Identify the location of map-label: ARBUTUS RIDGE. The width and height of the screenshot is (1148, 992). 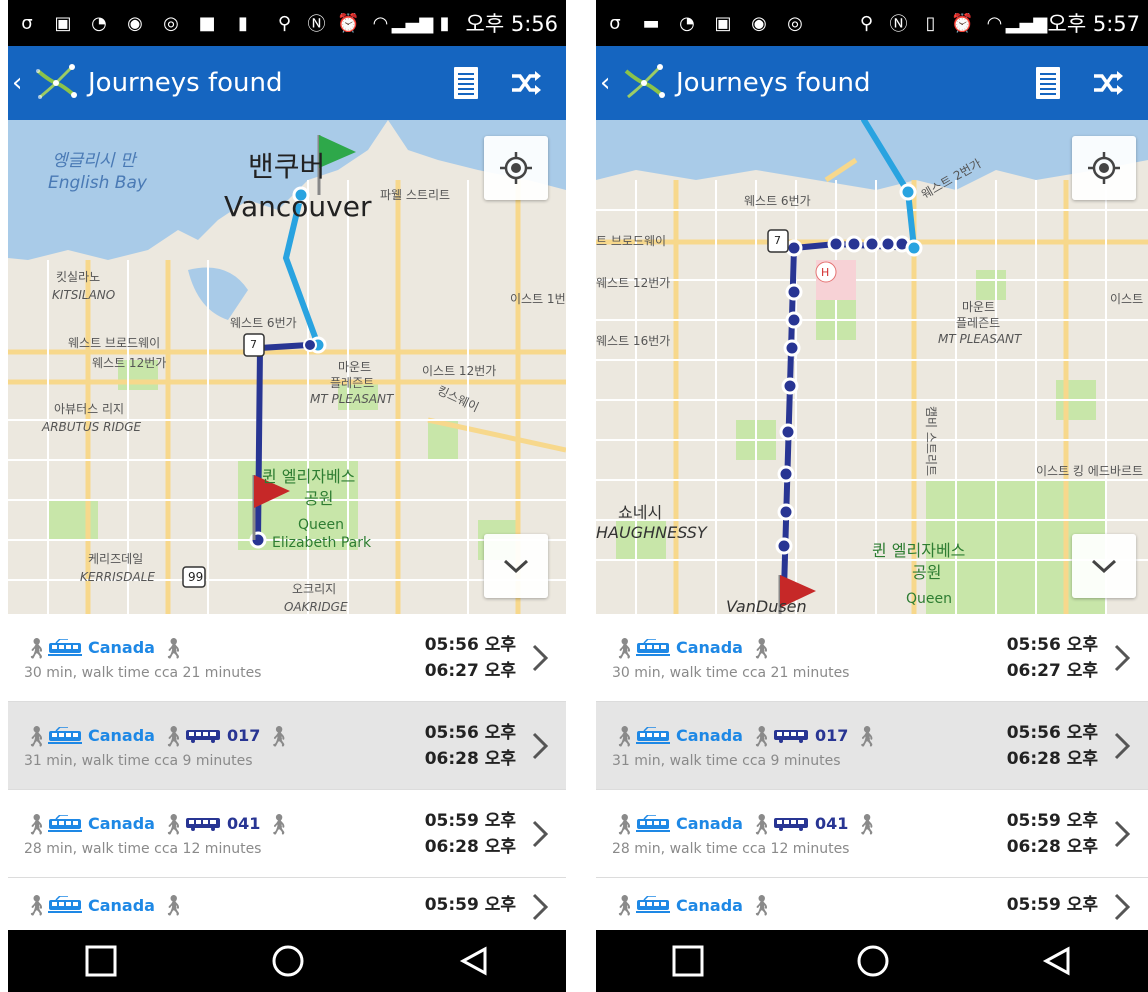
(92, 427).